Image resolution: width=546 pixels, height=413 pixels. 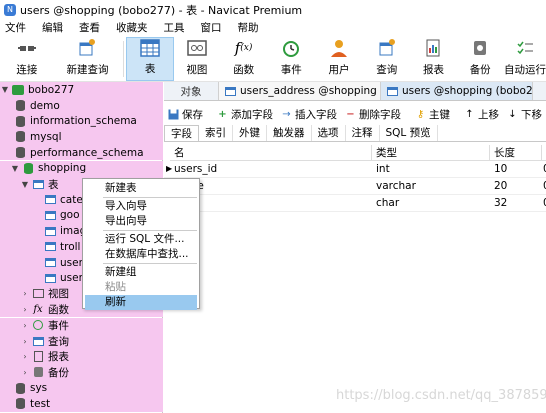 What do you see at coordinates (516, 153) in the screenshot?
I see `col-header-length: 长度` at bounding box center [516, 153].